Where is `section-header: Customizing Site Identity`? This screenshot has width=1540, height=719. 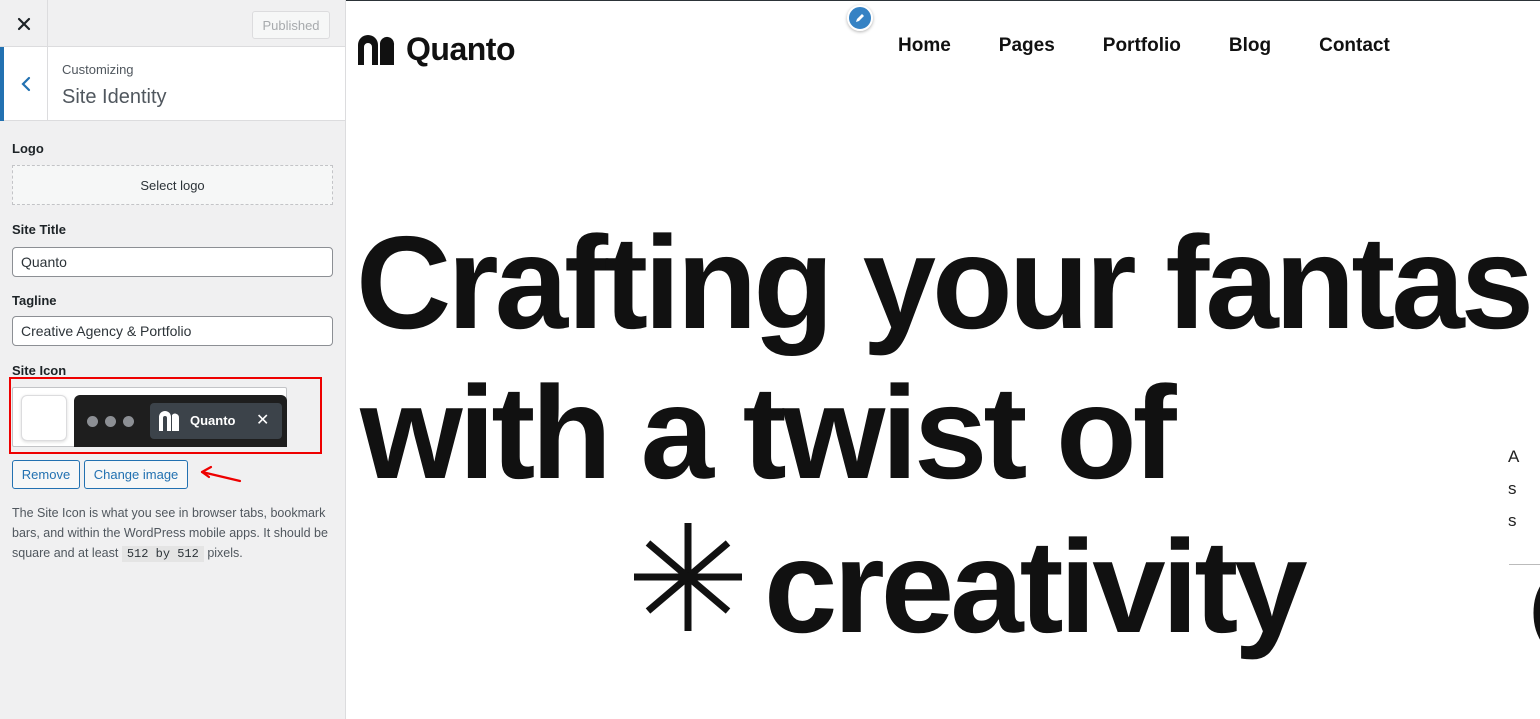 section-header: Customizing Site Identity is located at coordinates (172, 84).